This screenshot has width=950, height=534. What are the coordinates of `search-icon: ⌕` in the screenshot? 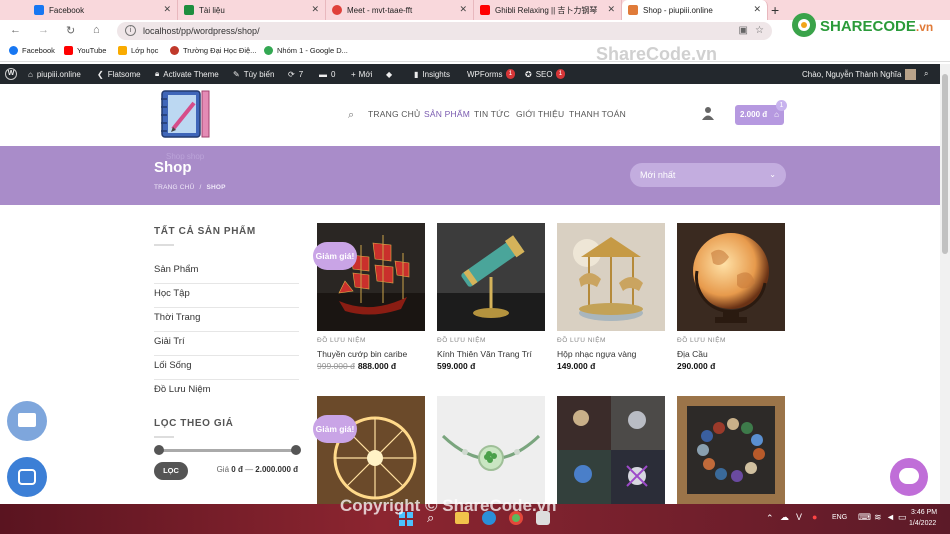 It's located at (351, 115).